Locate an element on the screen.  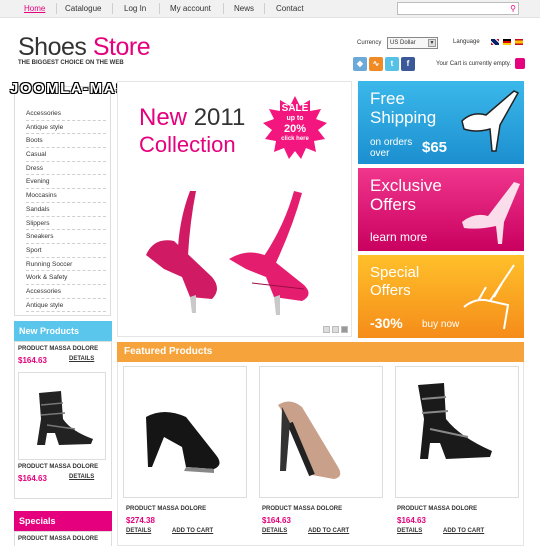
chevron-down-icon: ▼ is located at coordinates (432, 43).